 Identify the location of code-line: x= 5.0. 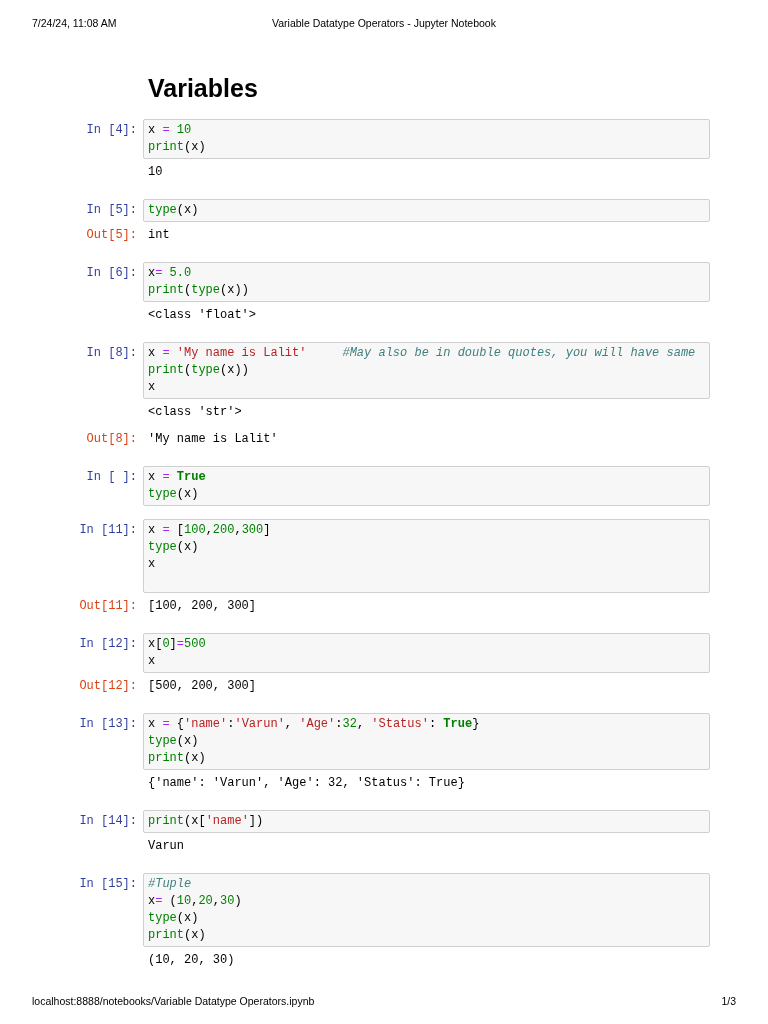
(170, 273).